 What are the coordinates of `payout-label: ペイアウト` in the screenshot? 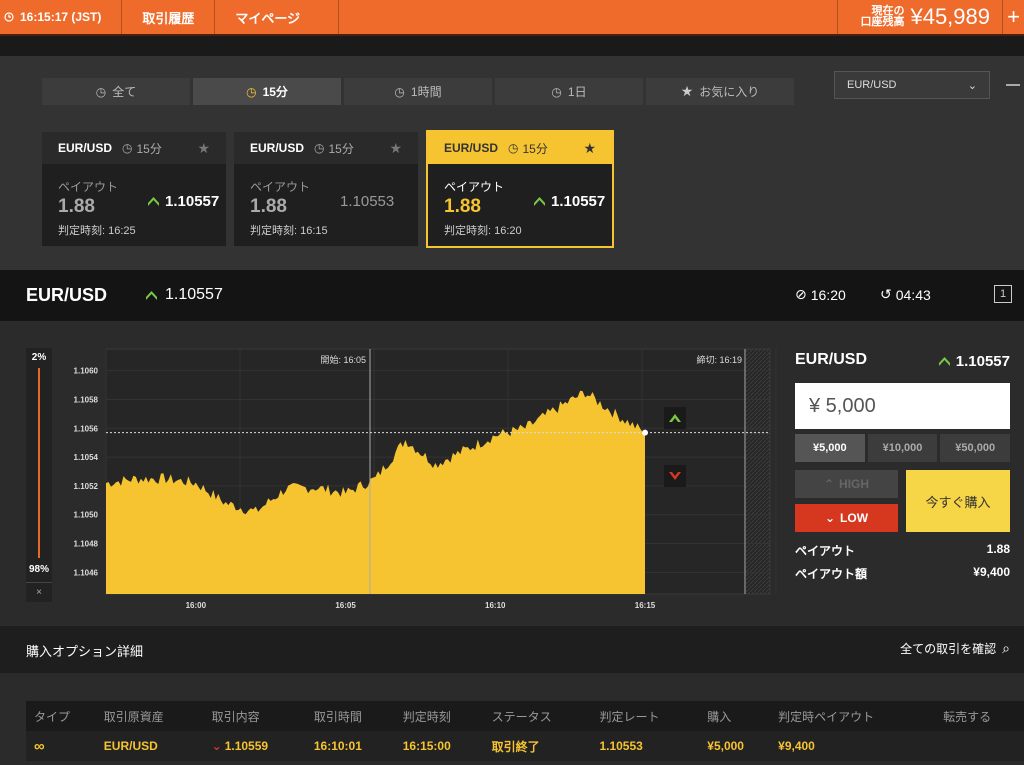 It's located at (474, 187).